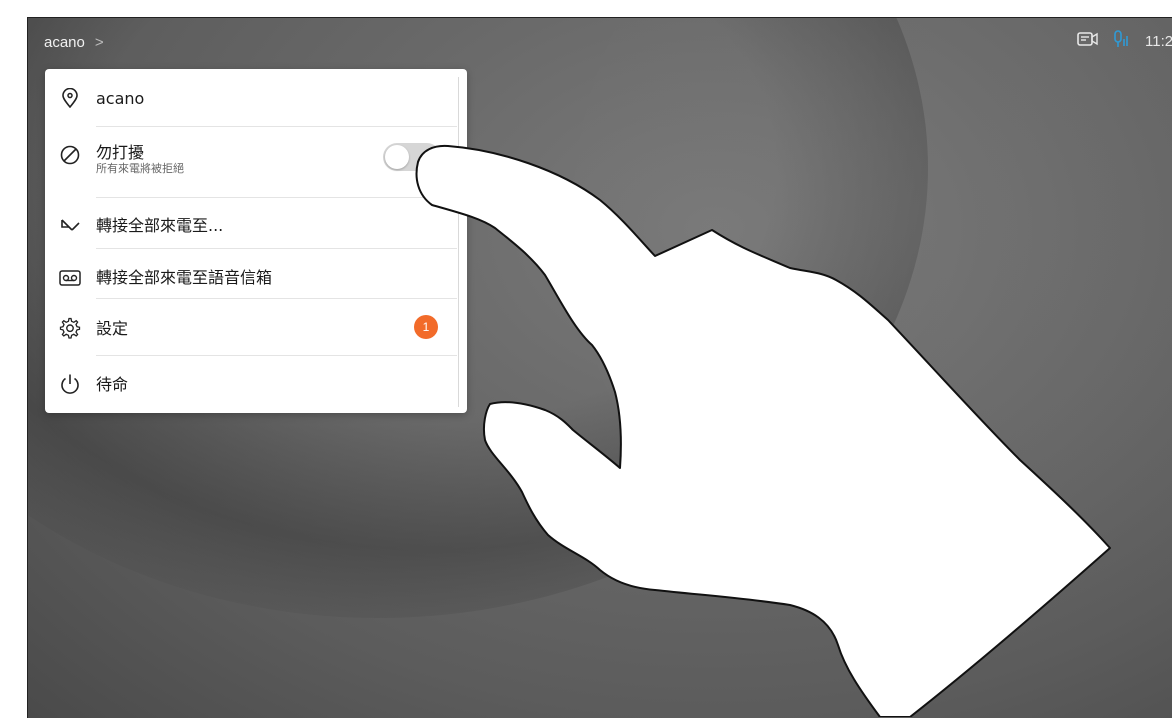 This screenshot has height=718, width=1172. Describe the element at coordinates (64, 42) in the screenshot. I see `breadcrumb-label: acano` at that location.